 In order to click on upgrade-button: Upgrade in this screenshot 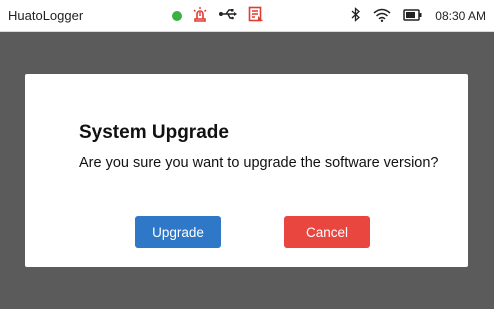, I will do `click(178, 232)`.